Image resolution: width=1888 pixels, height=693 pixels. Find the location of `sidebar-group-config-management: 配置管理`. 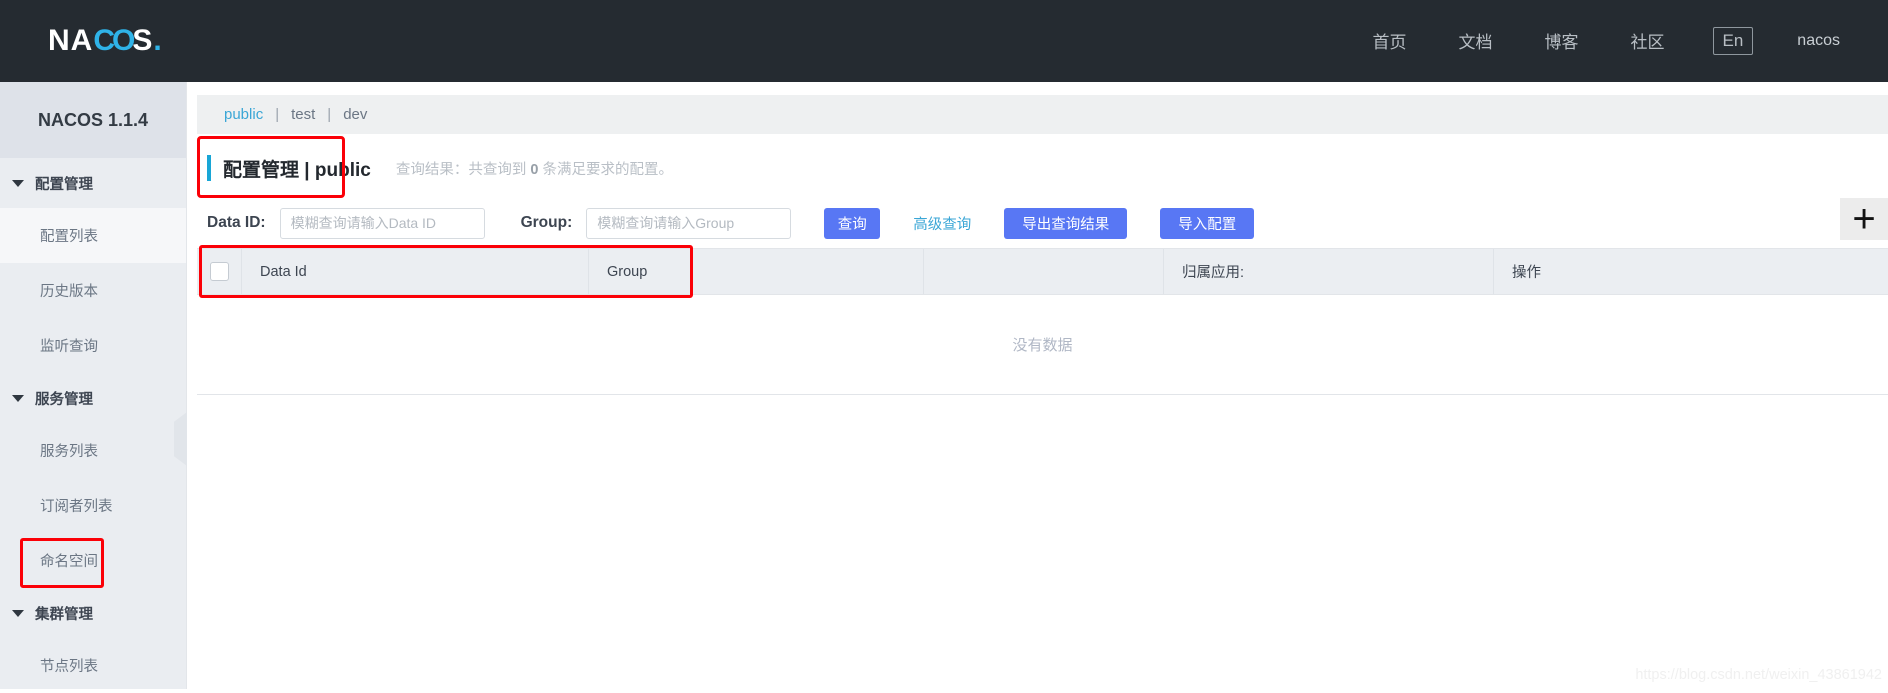

sidebar-group-config-management: 配置管理 is located at coordinates (93, 183).